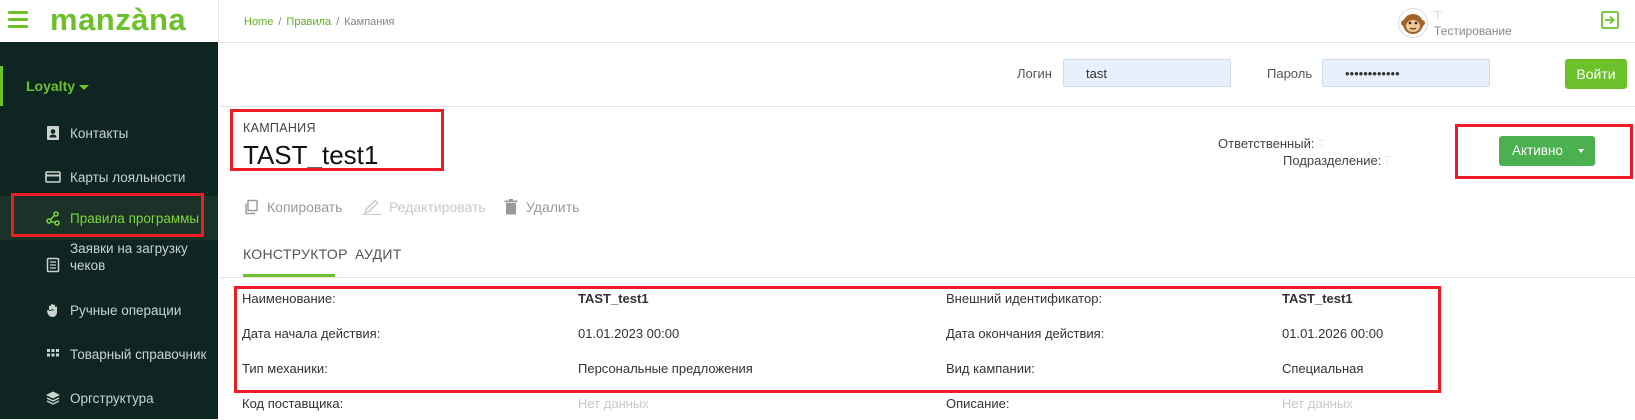  I want to click on contact-card-icon, so click(53, 133).